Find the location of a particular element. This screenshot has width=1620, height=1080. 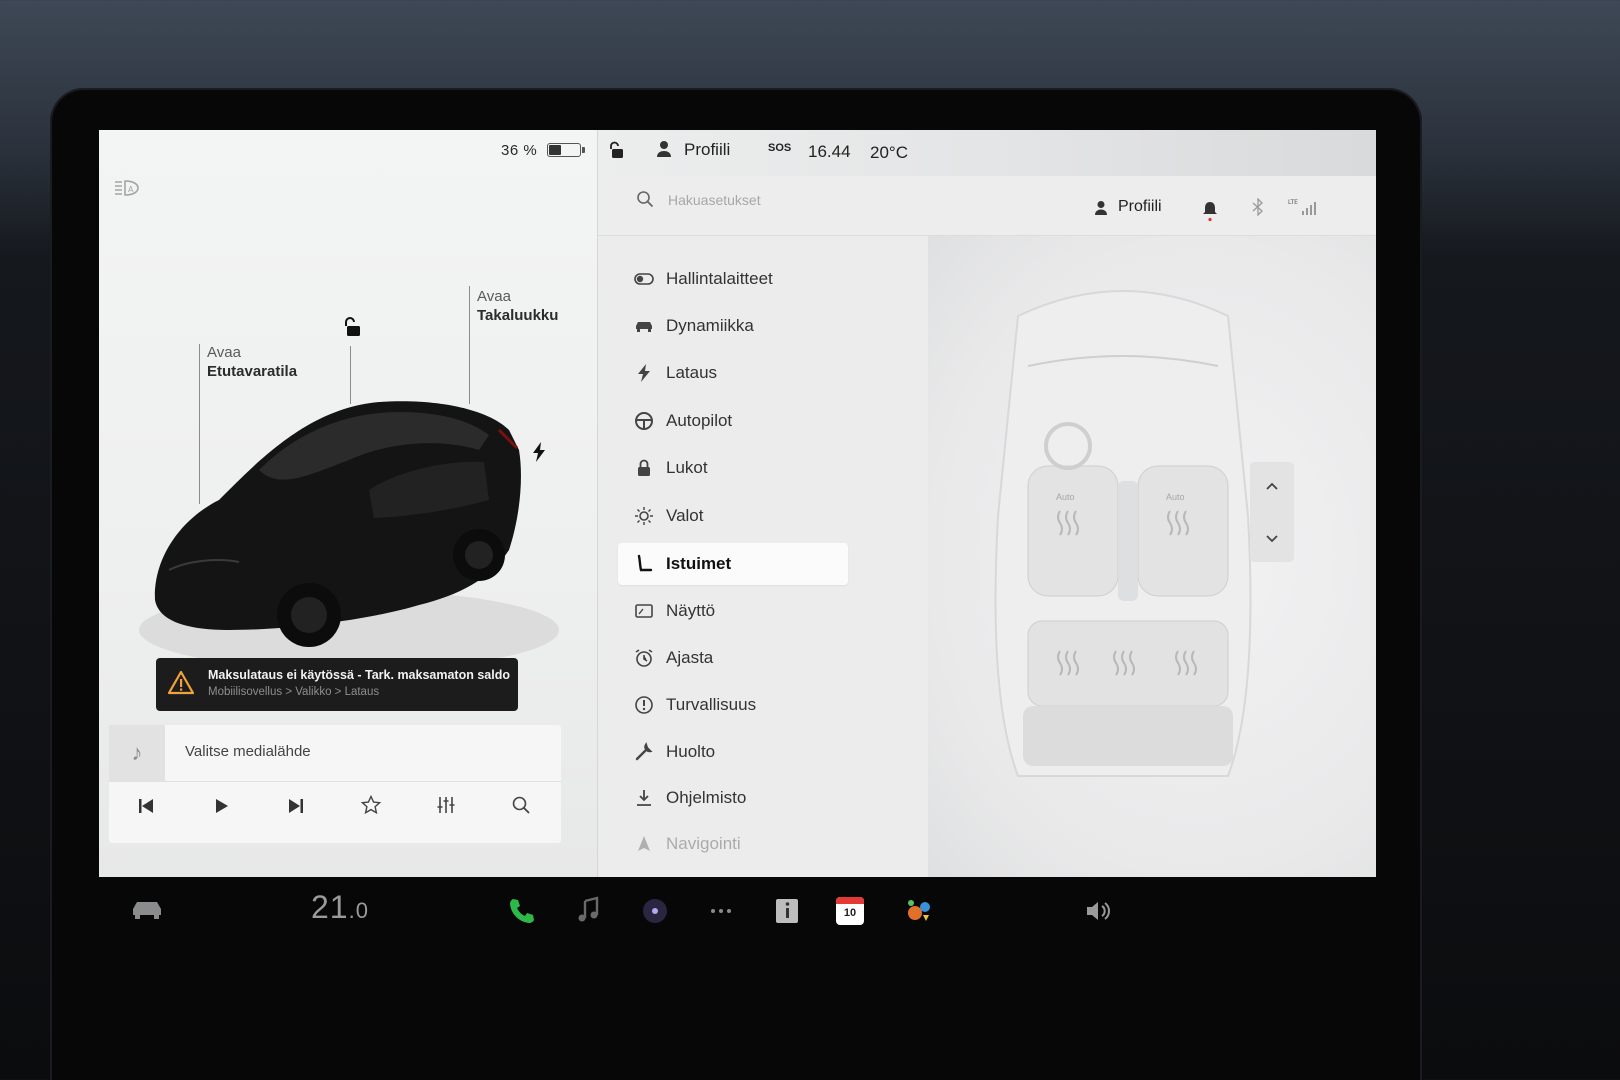

clock: 16.44 is located at coordinates (829, 151).